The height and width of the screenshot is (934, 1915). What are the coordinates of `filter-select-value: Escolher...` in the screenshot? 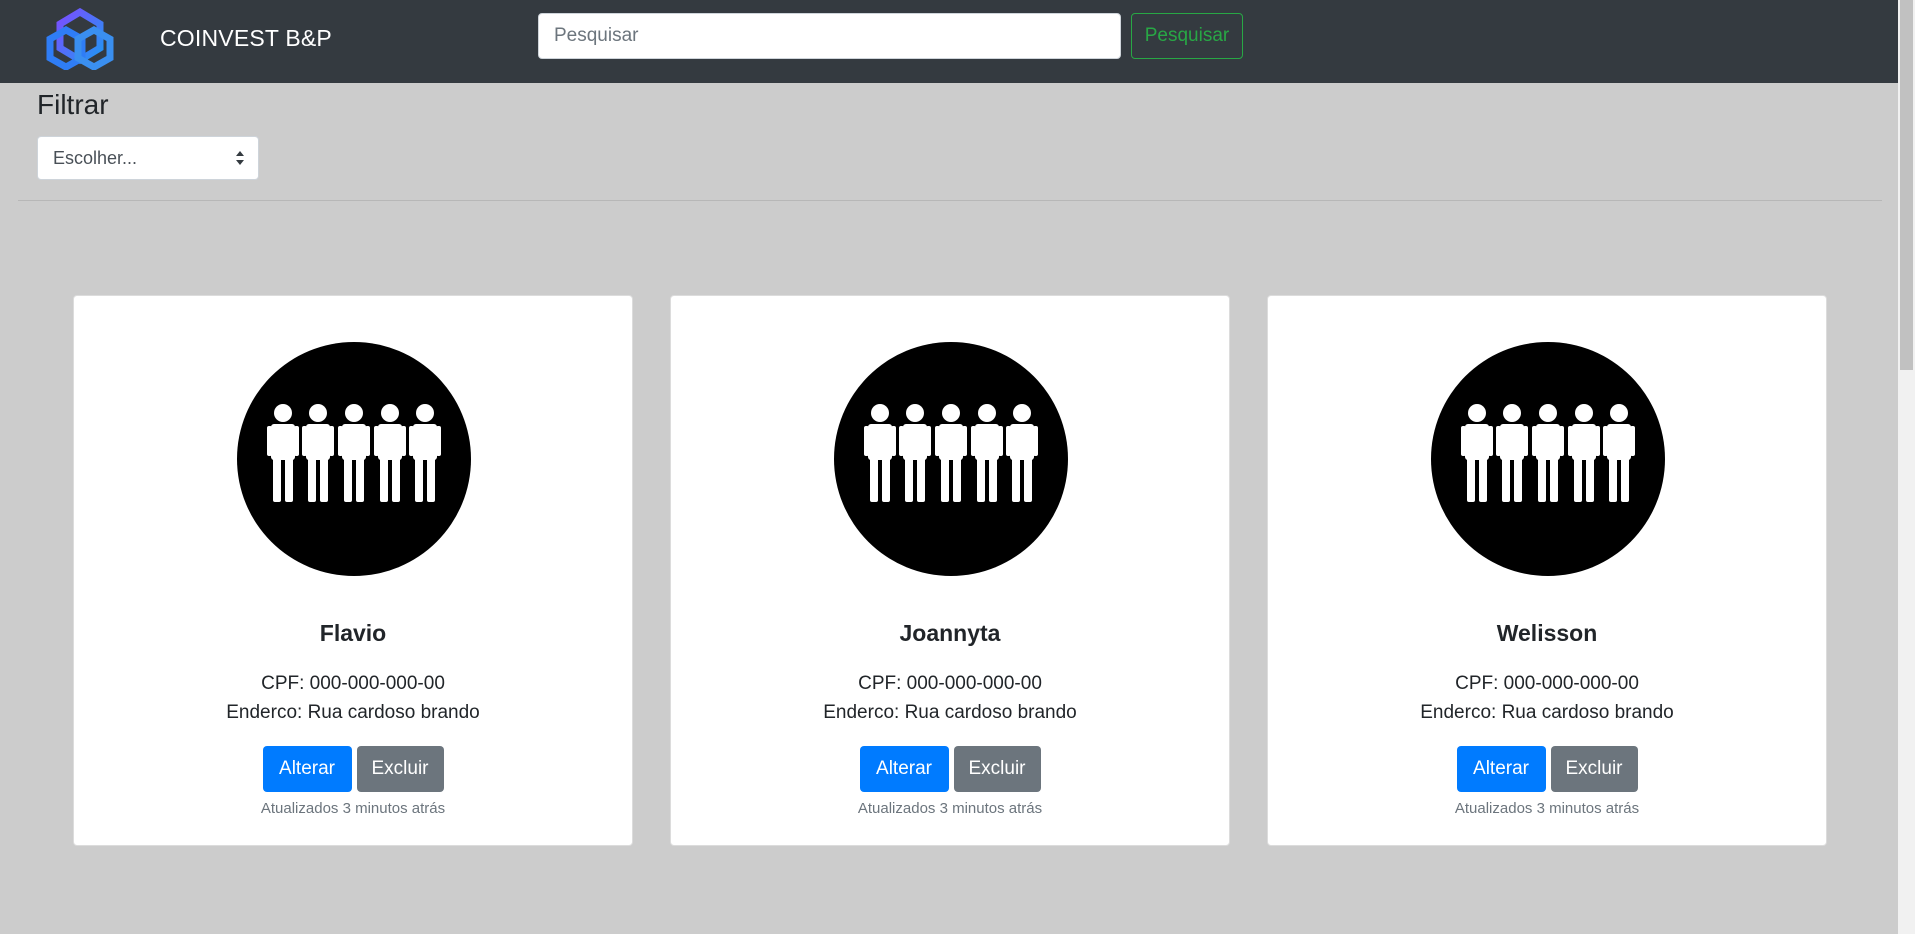 It's located at (95, 158).